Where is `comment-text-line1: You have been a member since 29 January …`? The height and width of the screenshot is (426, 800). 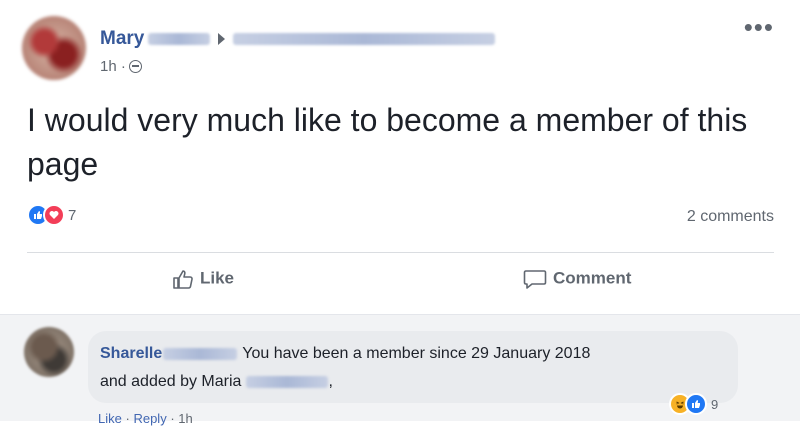
comment-text-line1: You have been a member since 29 January … is located at coordinates (416, 353).